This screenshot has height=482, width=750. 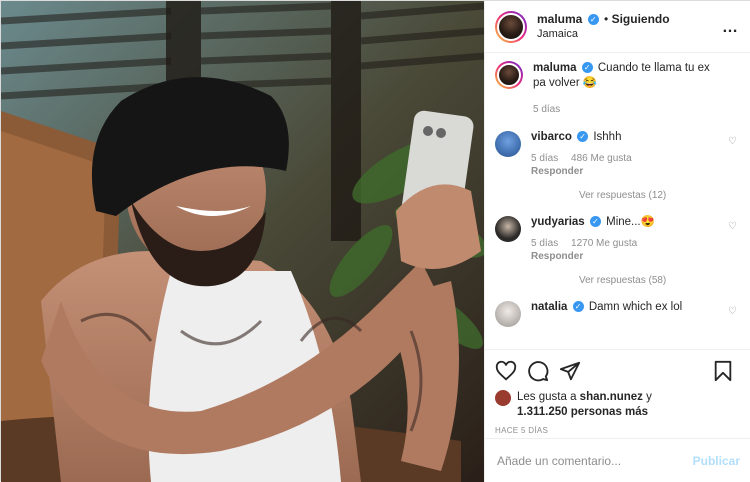 I want to click on commenter-username: yudyarias, so click(x=558, y=222).